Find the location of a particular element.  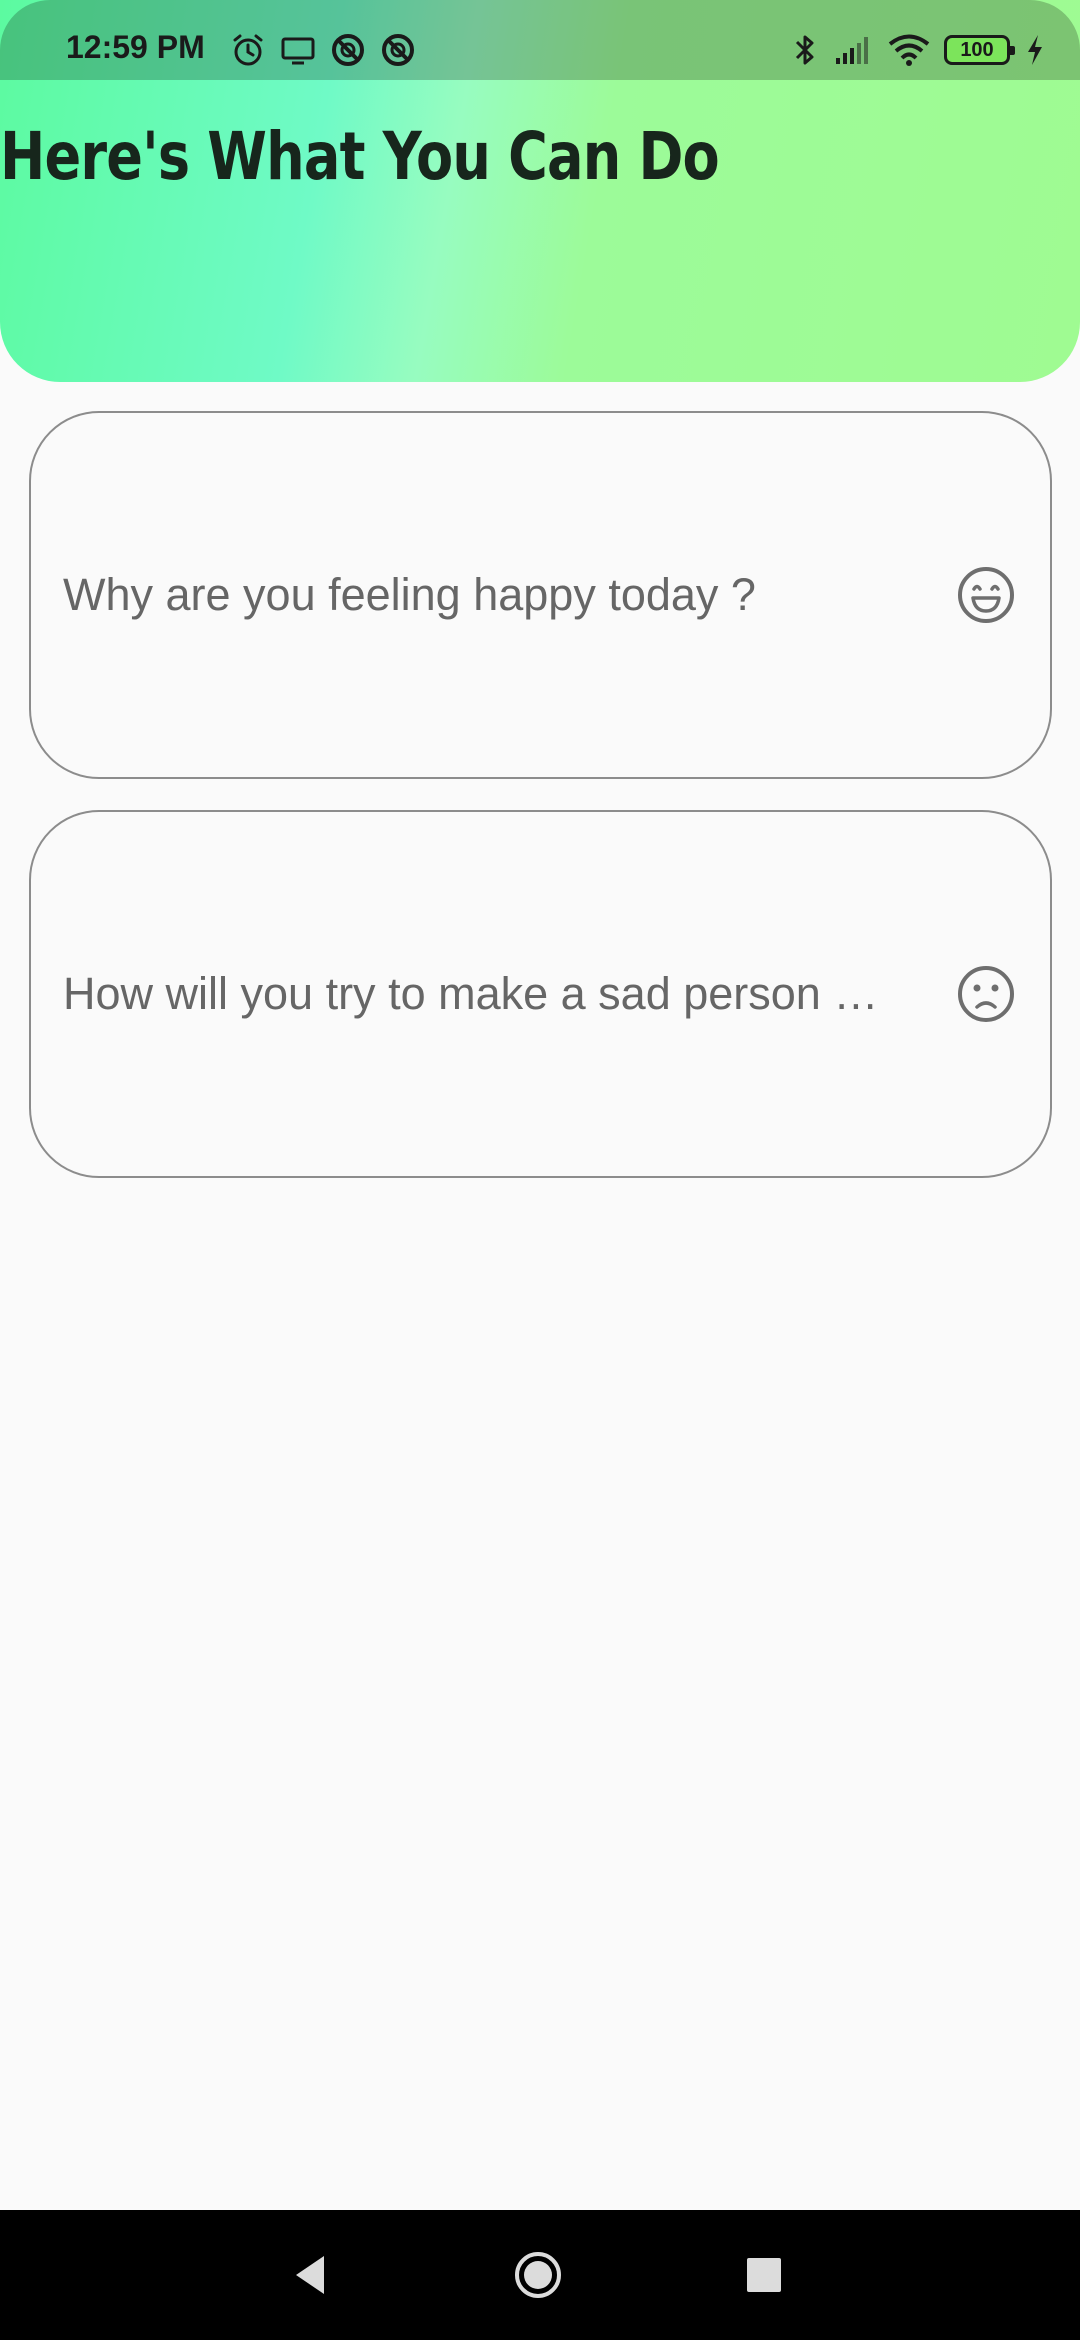

wifi-icon is located at coordinates (909, 50).